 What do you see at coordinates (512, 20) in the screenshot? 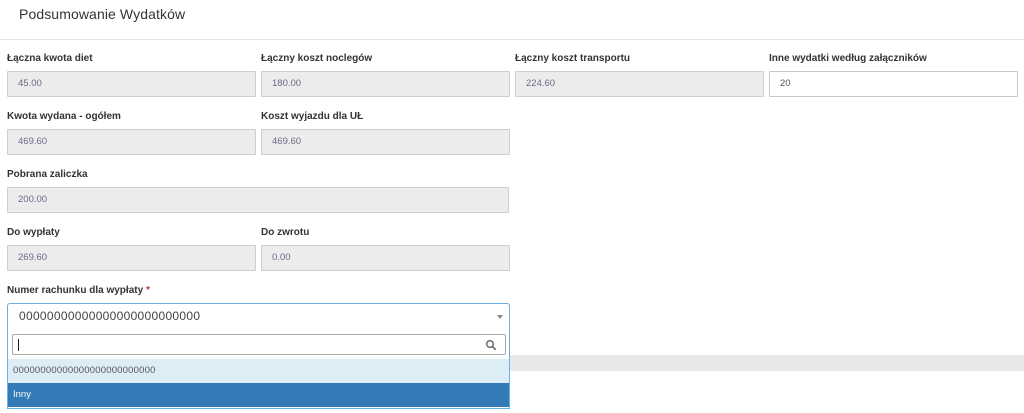
I see `section-header: Podsumowanie Wydatków` at bounding box center [512, 20].